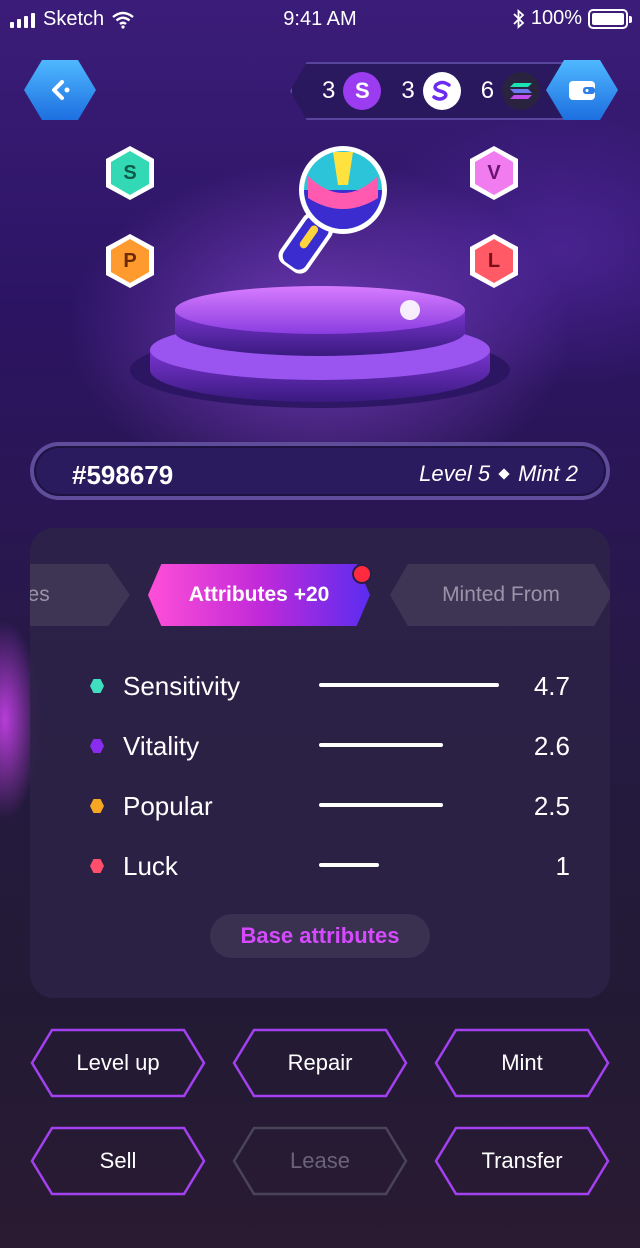  I want to click on battery-percent: 100%, so click(556, 18).